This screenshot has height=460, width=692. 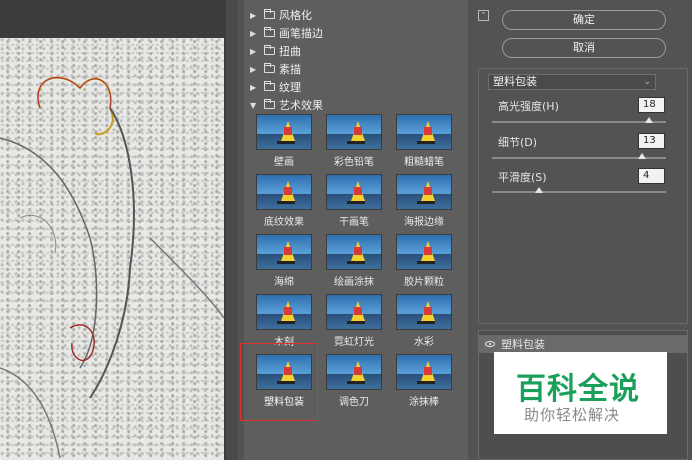 I want to click on eye-icon, so click(x=490, y=344).